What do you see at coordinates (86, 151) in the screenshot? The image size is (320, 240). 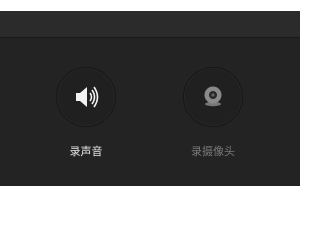 I see `record-audio-label: 录声音` at bounding box center [86, 151].